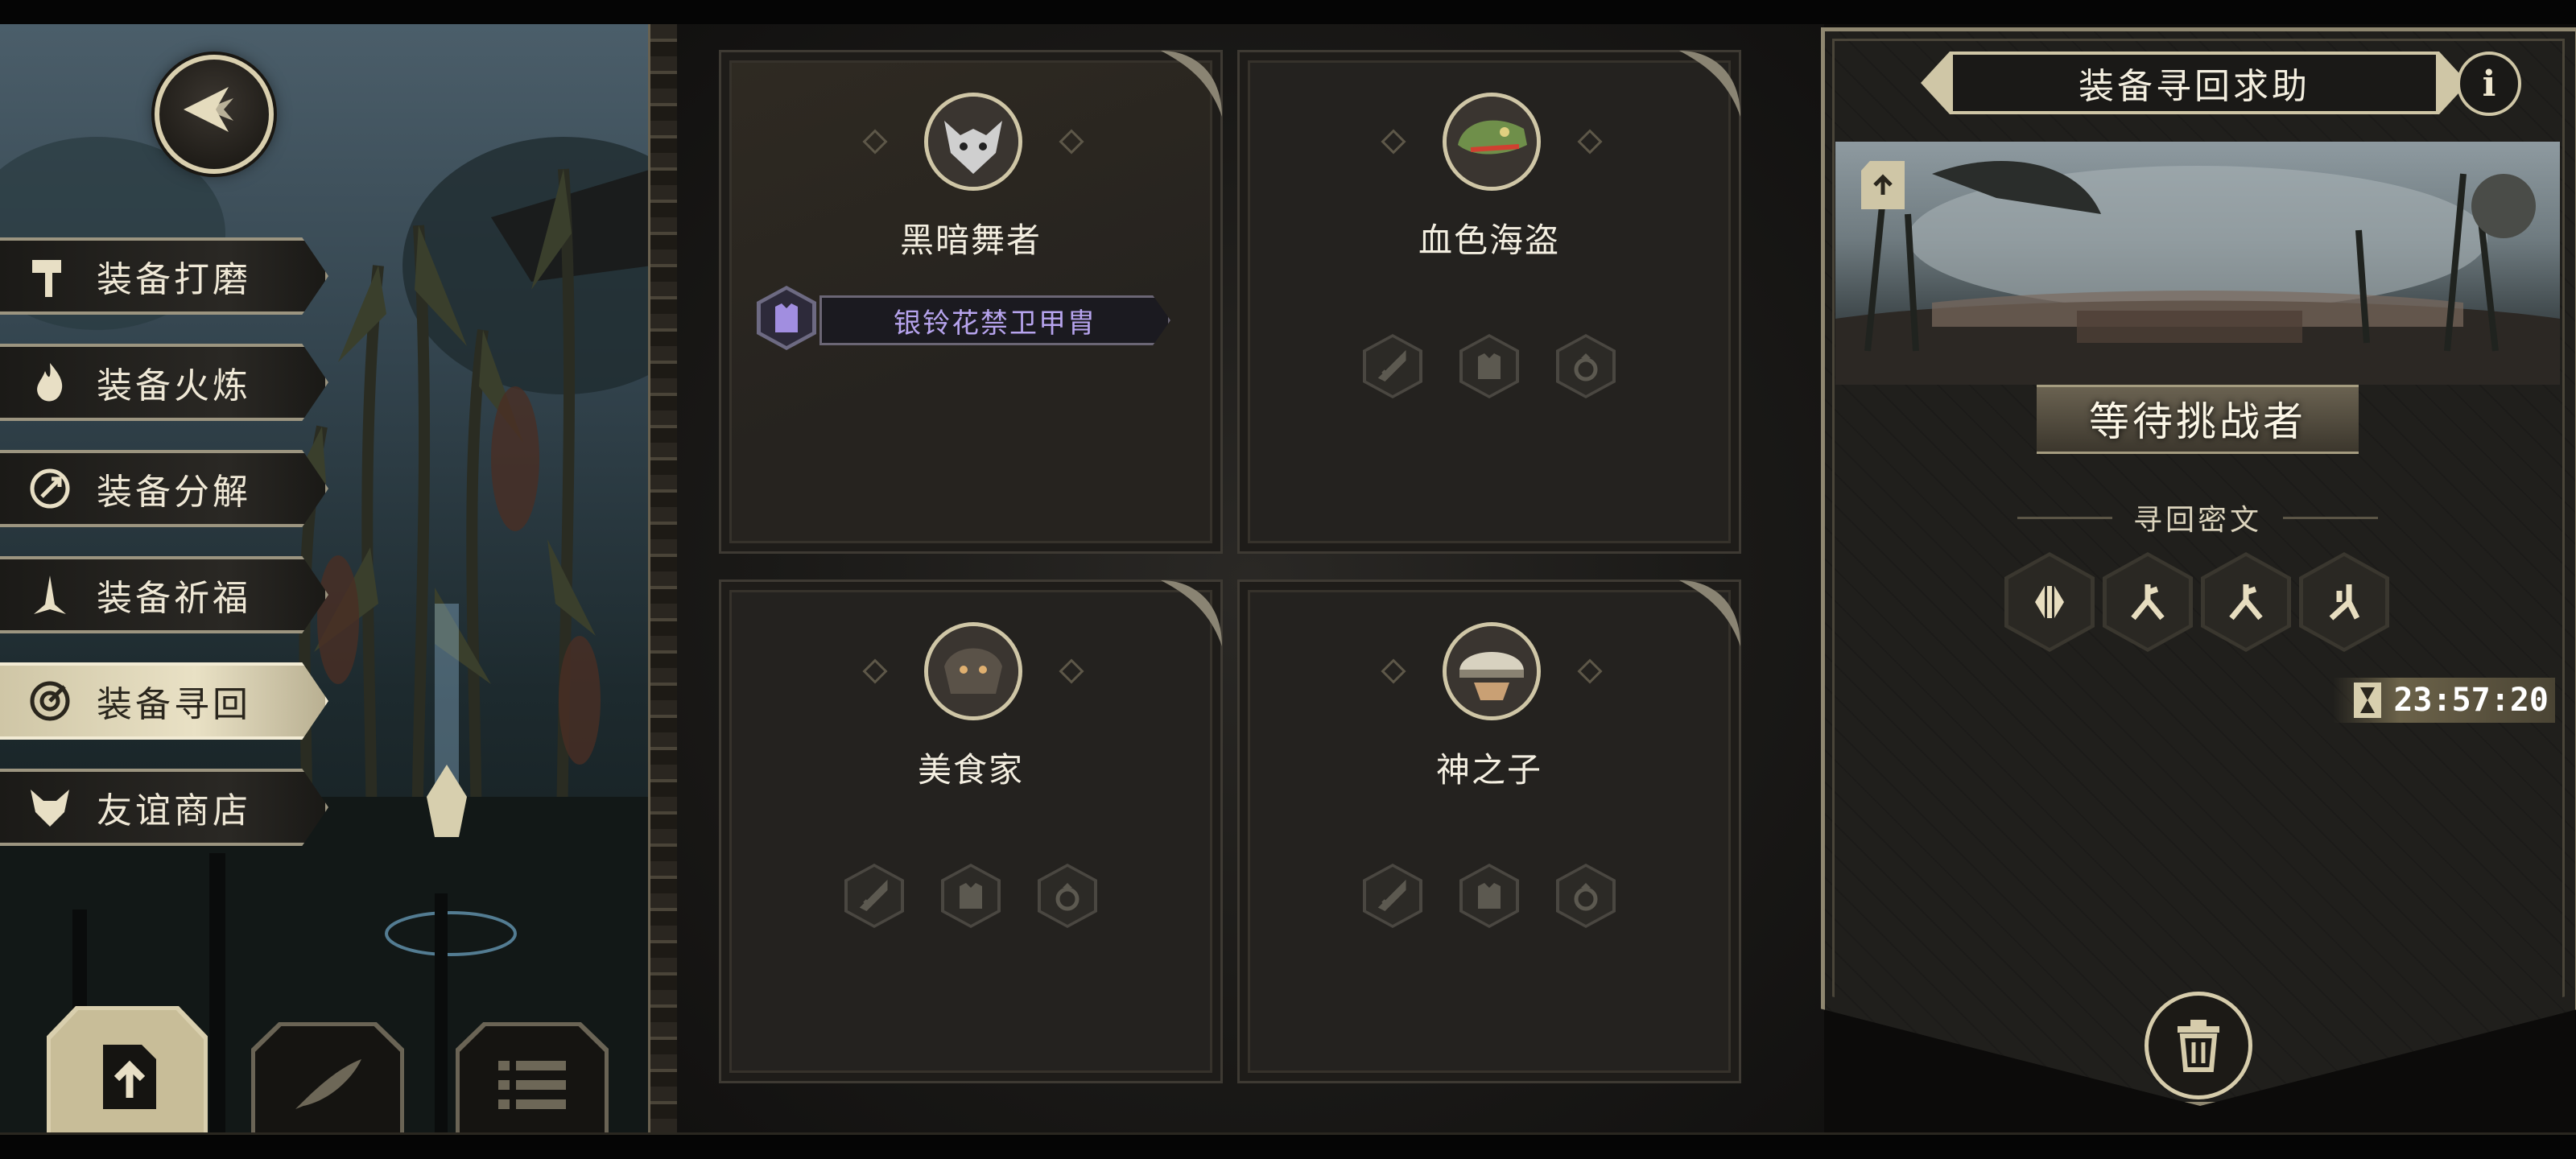  What do you see at coordinates (2471, 700) in the screenshot?
I see `timer-text: 23:57:20` at bounding box center [2471, 700].